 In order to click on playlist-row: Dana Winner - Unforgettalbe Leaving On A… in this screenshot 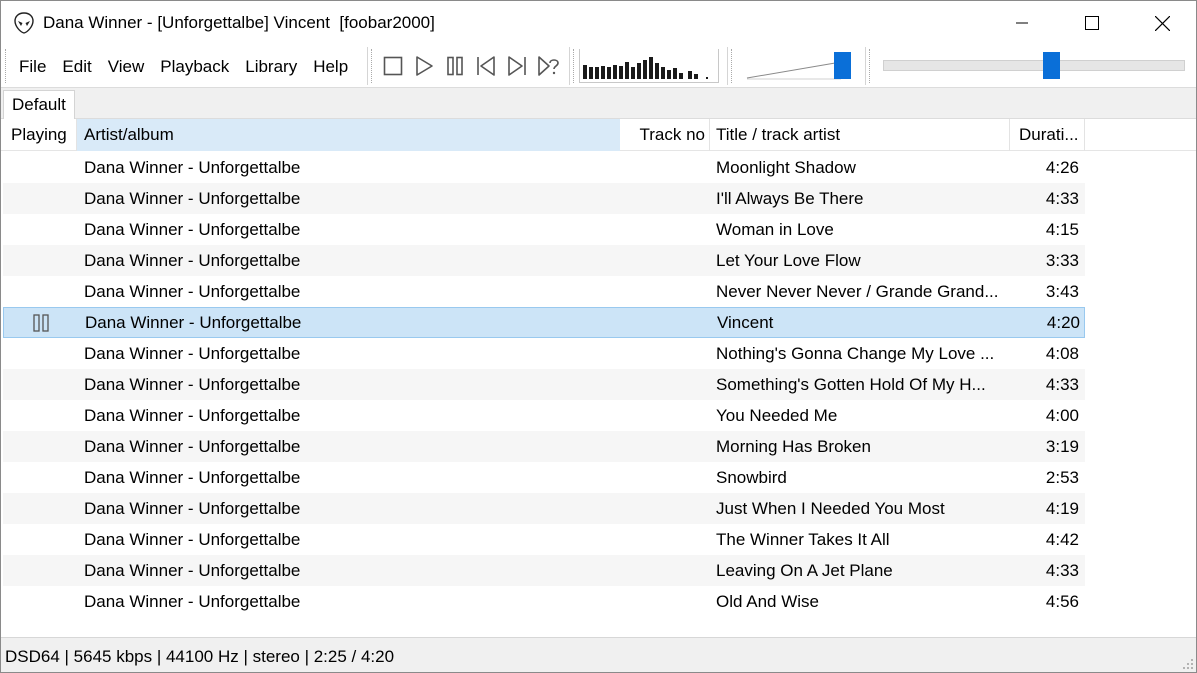, I will do `click(544, 570)`.